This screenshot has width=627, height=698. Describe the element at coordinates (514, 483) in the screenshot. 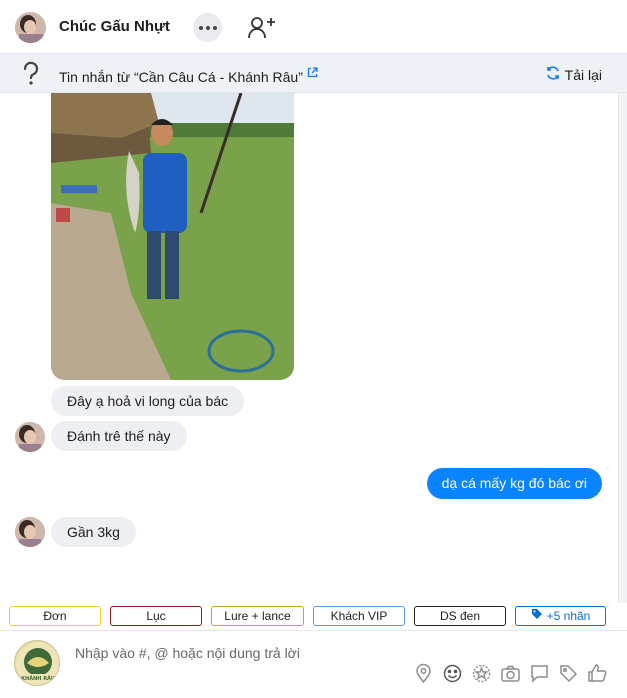

I see `message-bubble-outgoing: dạ cá mấy kg đó bác ơi` at that location.